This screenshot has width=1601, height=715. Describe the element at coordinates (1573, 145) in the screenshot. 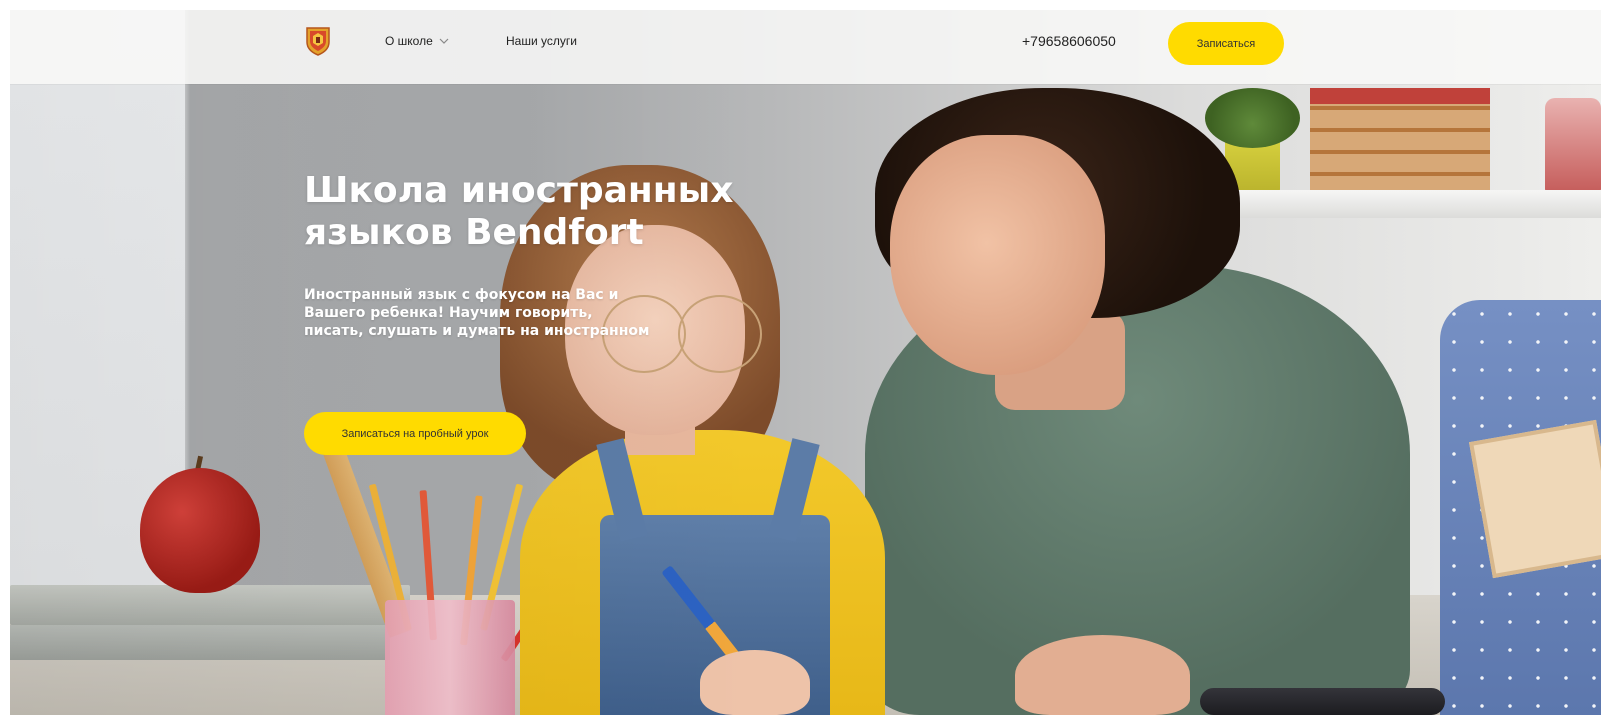

I see `vase` at that location.